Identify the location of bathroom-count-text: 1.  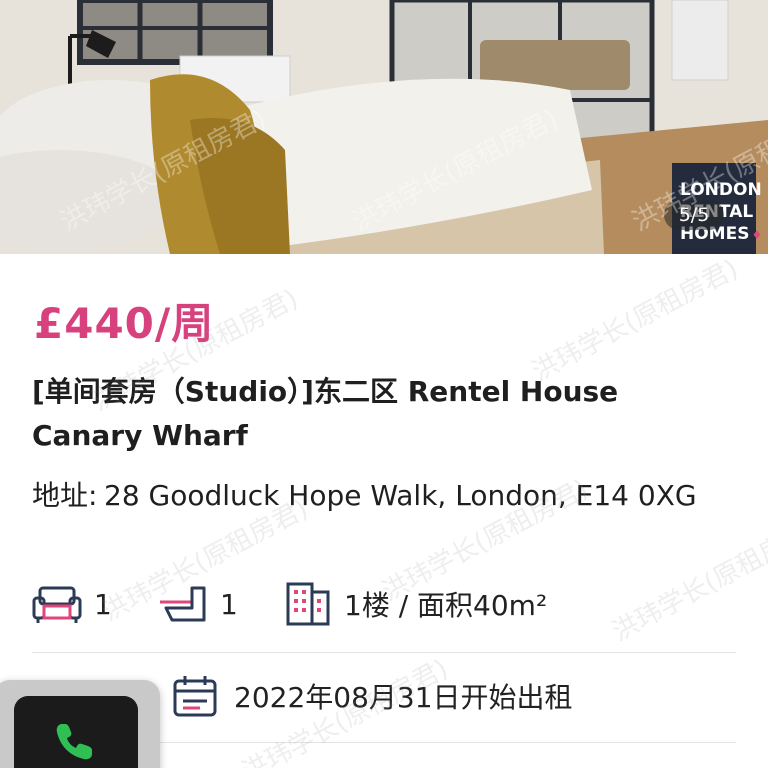
(229, 604).